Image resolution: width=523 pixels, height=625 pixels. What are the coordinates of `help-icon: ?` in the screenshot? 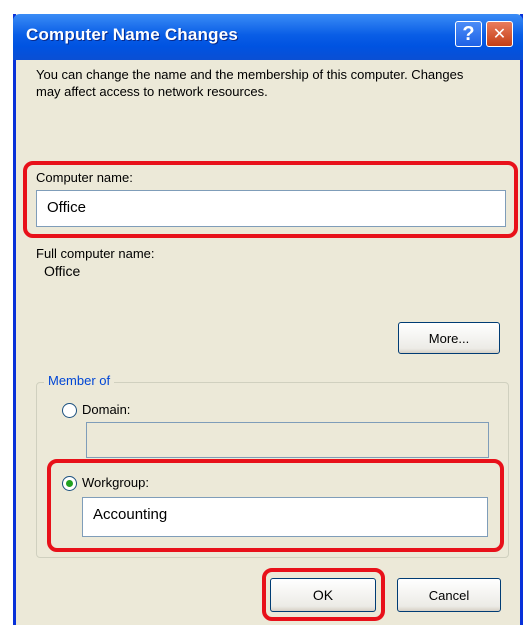 It's located at (468, 33).